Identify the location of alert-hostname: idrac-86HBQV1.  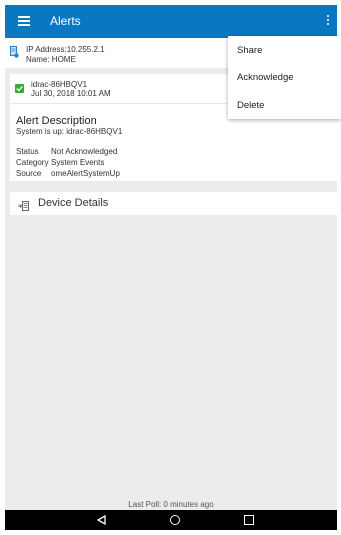
(59, 84).